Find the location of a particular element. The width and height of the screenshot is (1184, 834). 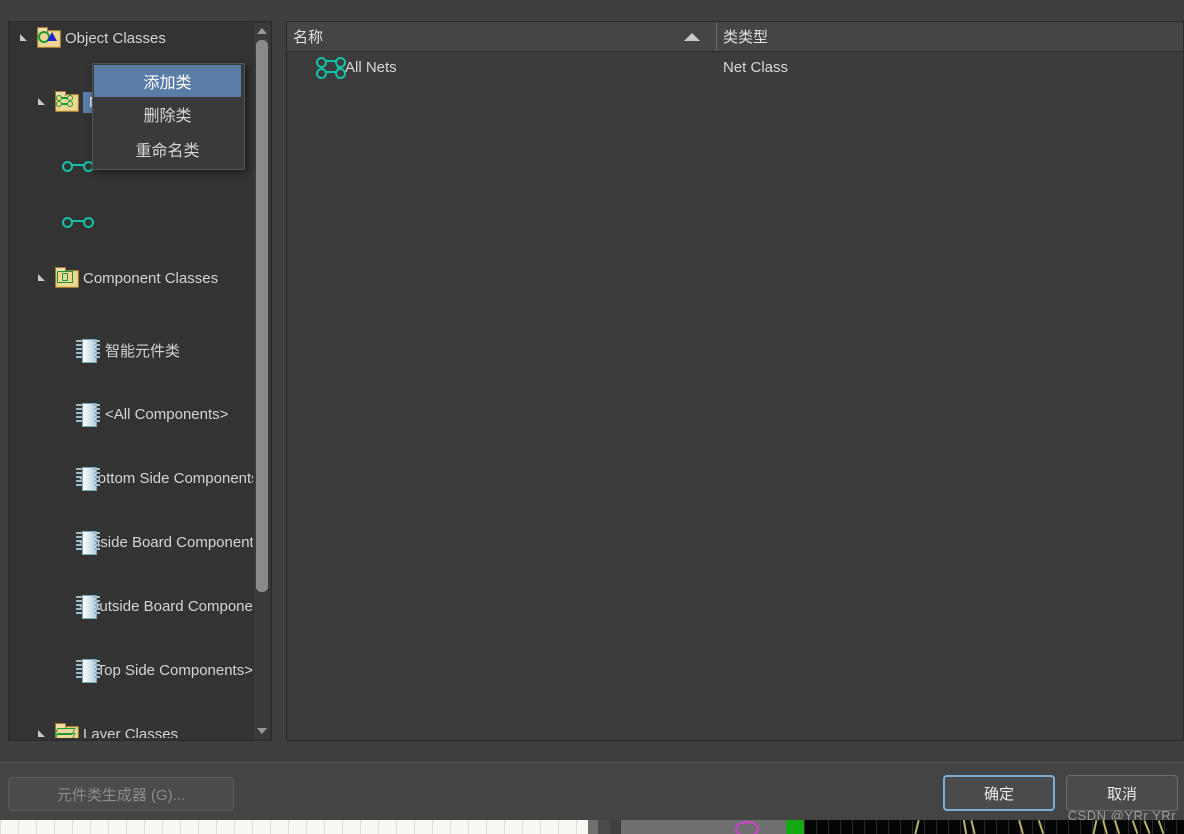

tree-item-top-side-components: <Top Side Components> is located at coordinates (131, 670).